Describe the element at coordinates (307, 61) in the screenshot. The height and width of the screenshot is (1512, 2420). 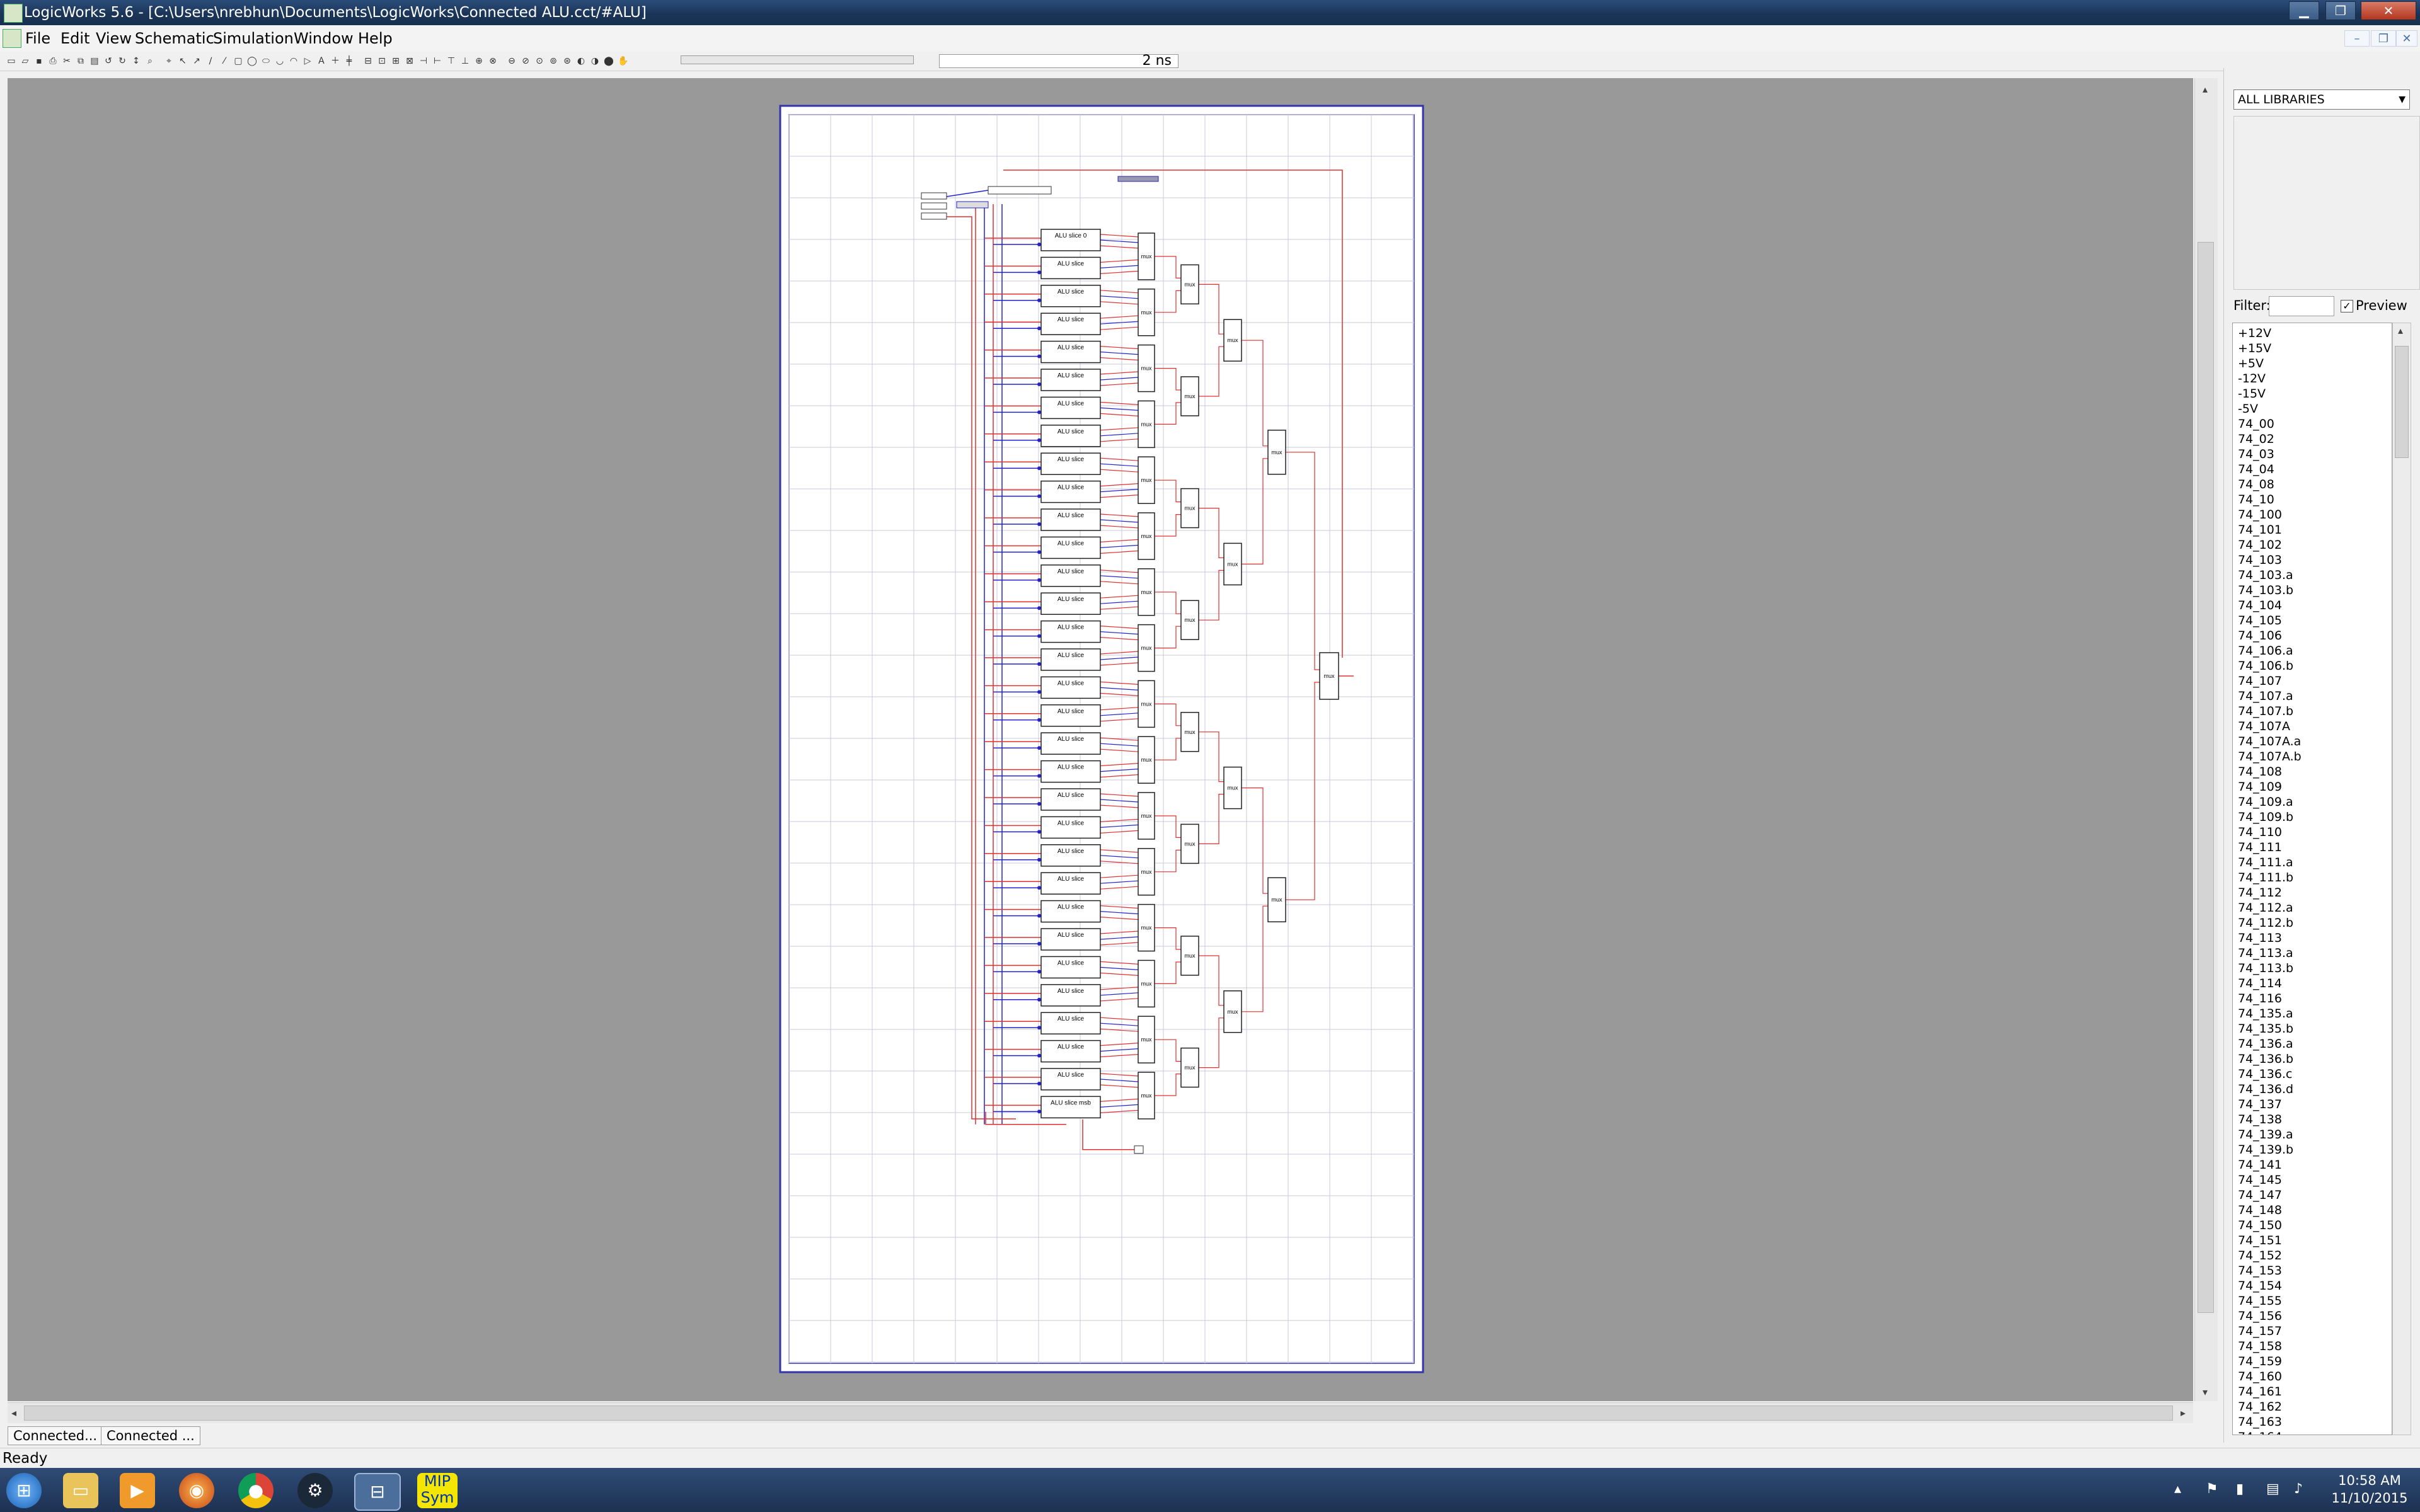
I see `toolbar-tool-icon: ▷` at that location.